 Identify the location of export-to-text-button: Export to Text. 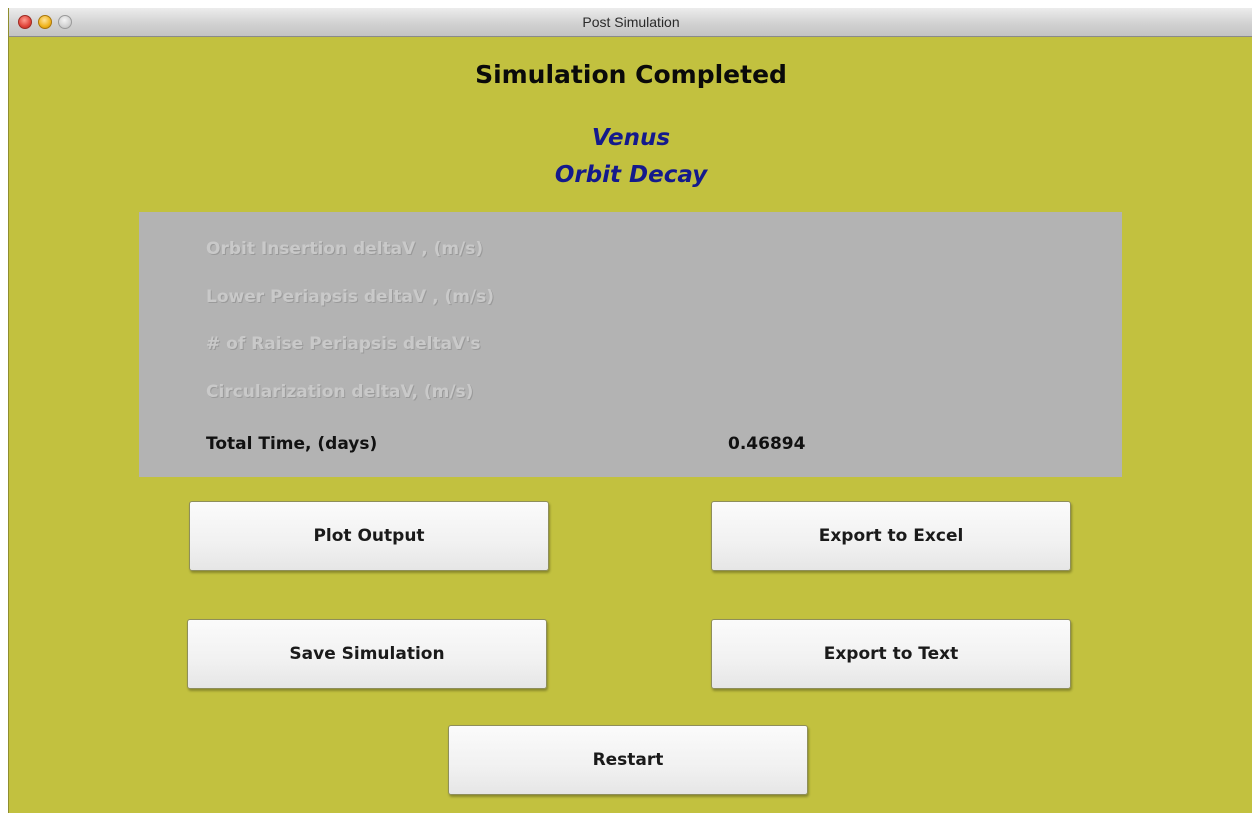
(891, 654).